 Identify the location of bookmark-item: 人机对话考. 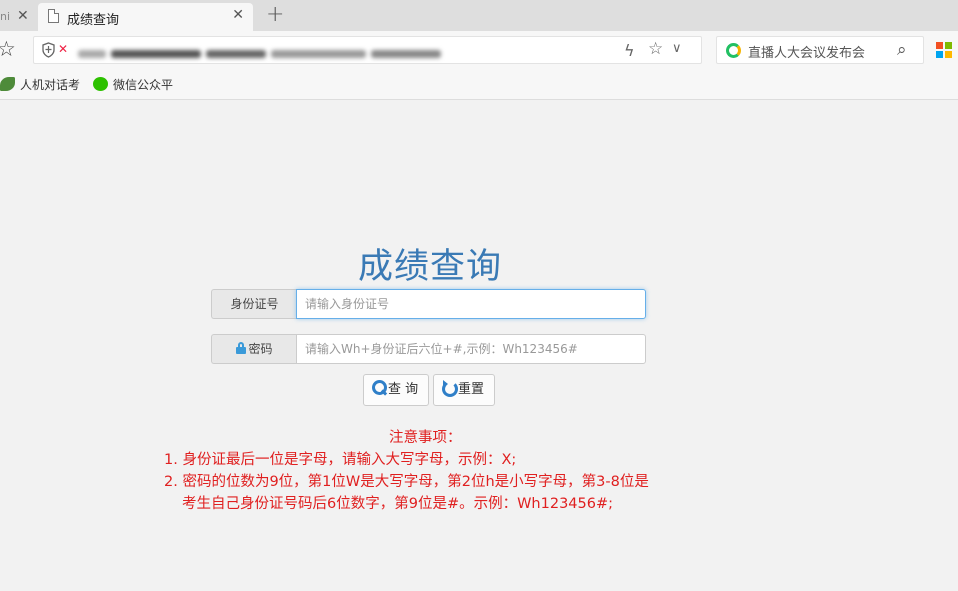
(40, 84).